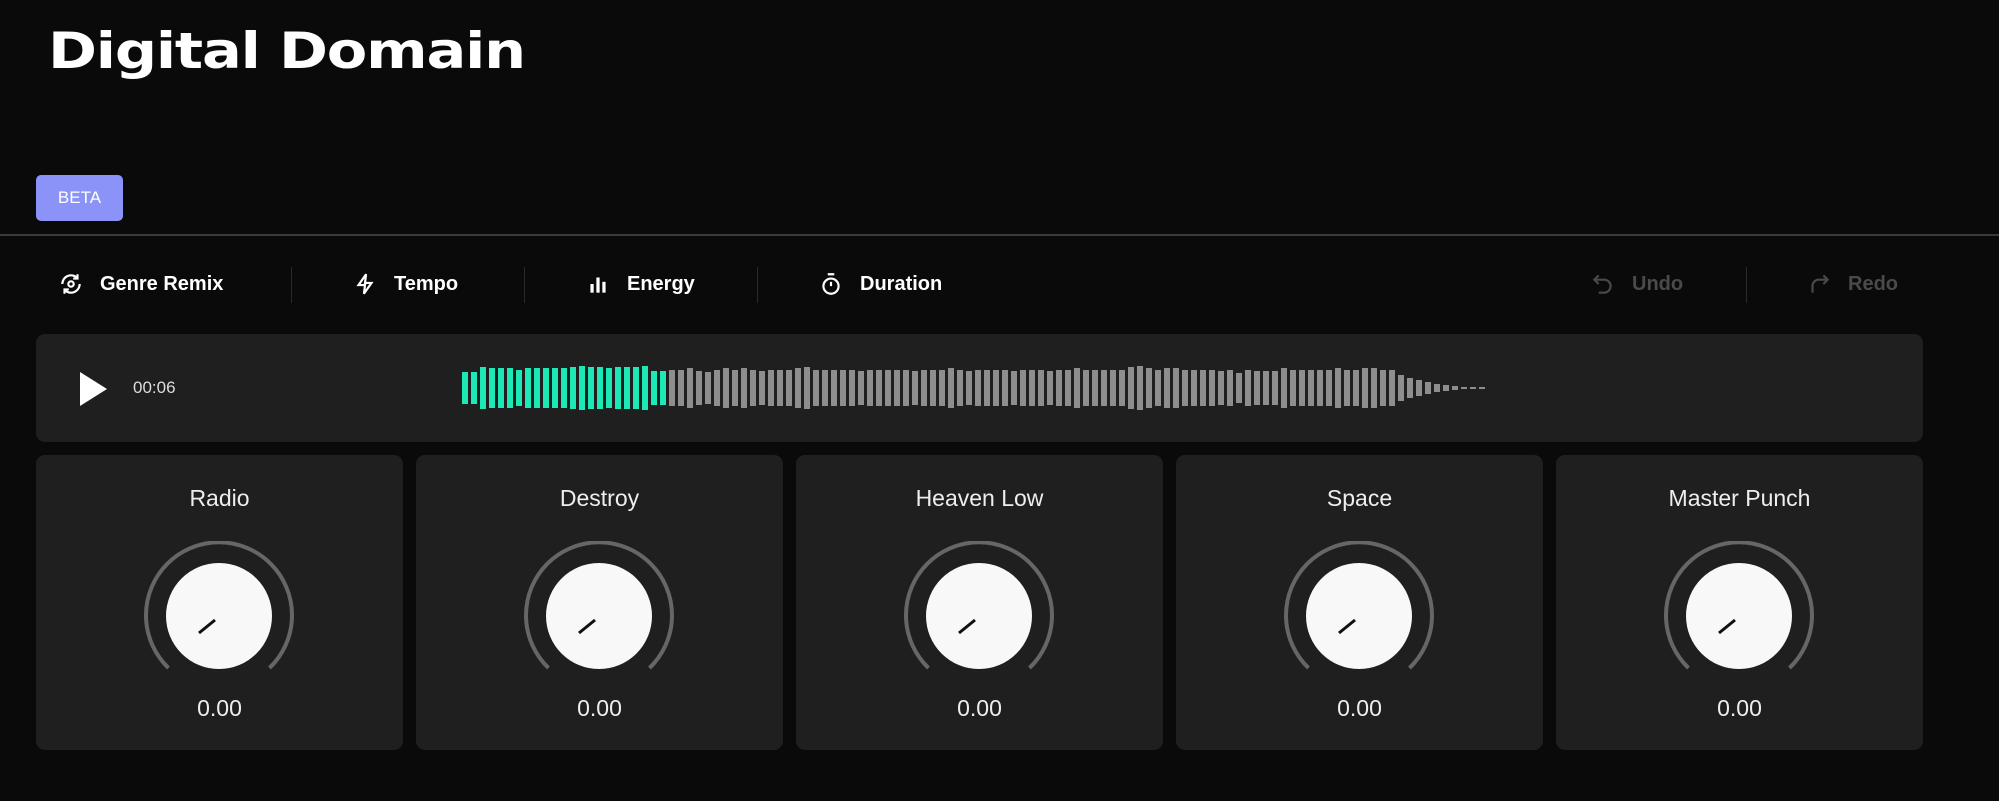  What do you see at coordinates (405, 284) in the screenshot?
I see `tempo-button: Tempo` at bounding box center [405, 284].